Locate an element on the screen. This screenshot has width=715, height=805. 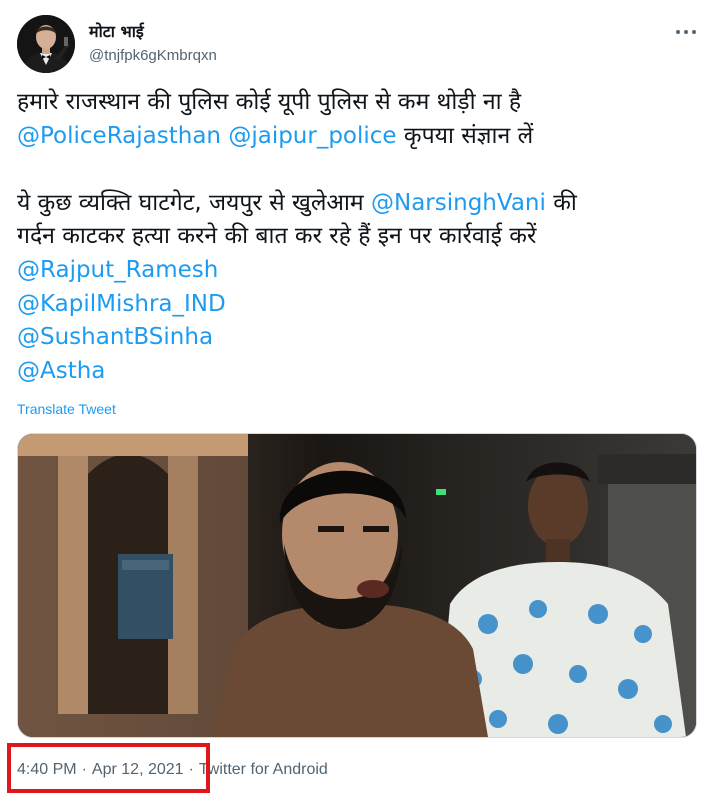
mention-link: @PoliceRajasthan is located at coordinates (119, 136).